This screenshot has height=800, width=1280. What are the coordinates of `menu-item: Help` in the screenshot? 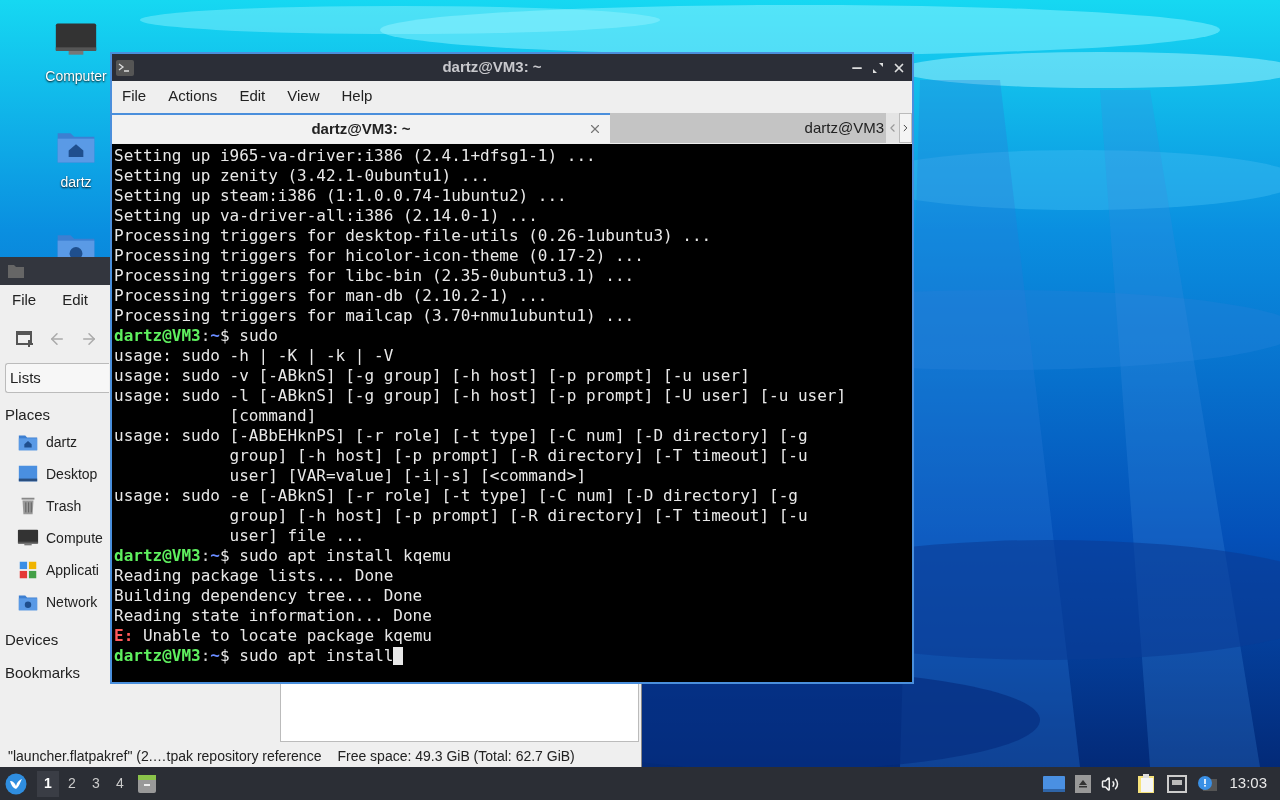 It's located at (357, 96).